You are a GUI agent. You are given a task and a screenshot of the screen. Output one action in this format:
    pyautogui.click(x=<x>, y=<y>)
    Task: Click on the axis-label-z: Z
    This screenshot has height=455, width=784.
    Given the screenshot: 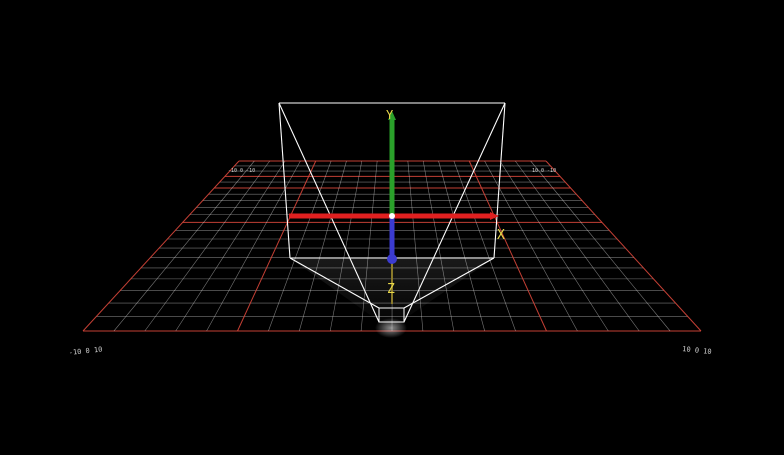 What is the action you would take?
    pyautogui.click(x=391, y=289)
    